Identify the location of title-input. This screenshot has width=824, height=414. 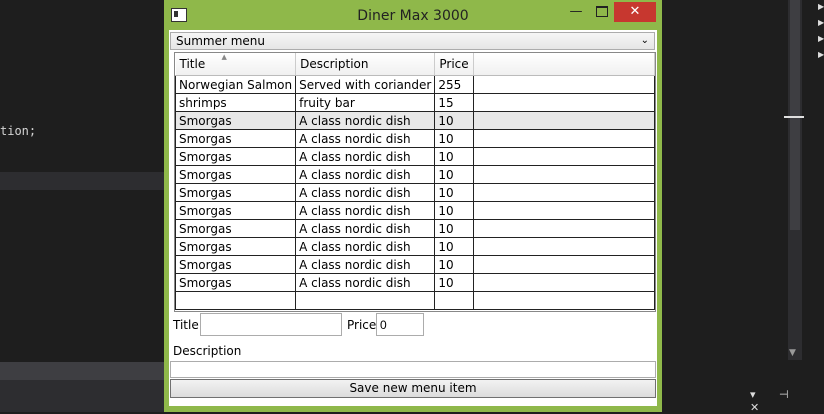
(271, 324).